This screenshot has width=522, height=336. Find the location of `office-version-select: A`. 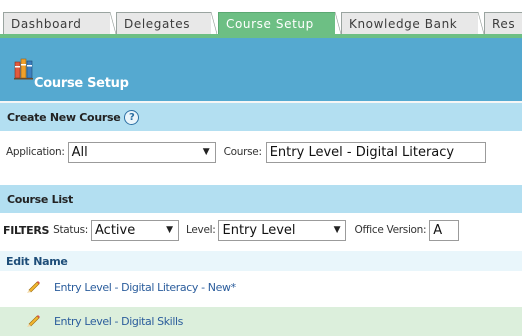

office-version-select: A is located at coordinates (444, 230).